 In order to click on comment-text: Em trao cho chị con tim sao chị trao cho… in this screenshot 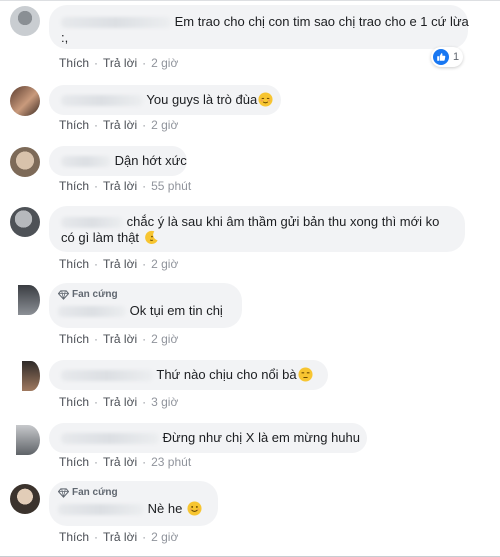, I will do `click(321, 21)`.